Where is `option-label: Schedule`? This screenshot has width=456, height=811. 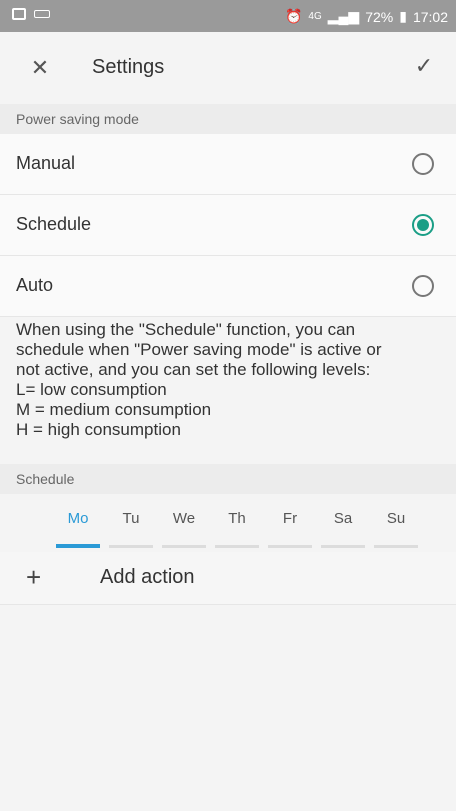 option-label: Schedule is located at coordinates (54, 224).